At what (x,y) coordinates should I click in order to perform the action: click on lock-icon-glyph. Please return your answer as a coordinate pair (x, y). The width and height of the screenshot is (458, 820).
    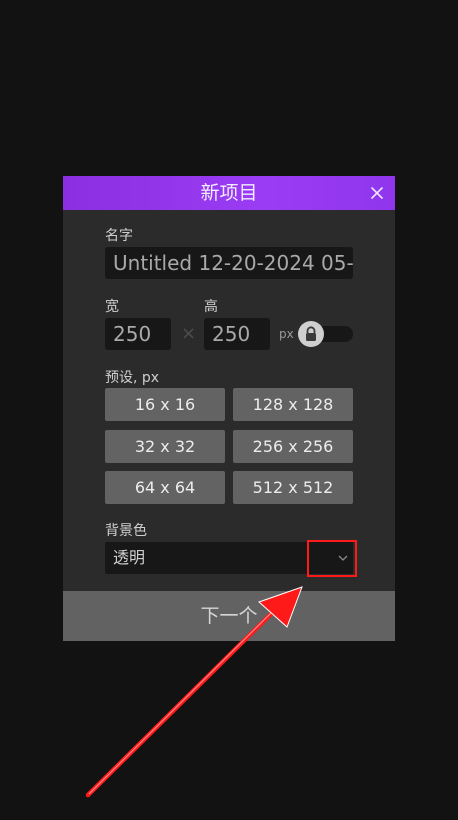
    Looking at the image, I should click on (311, 333).